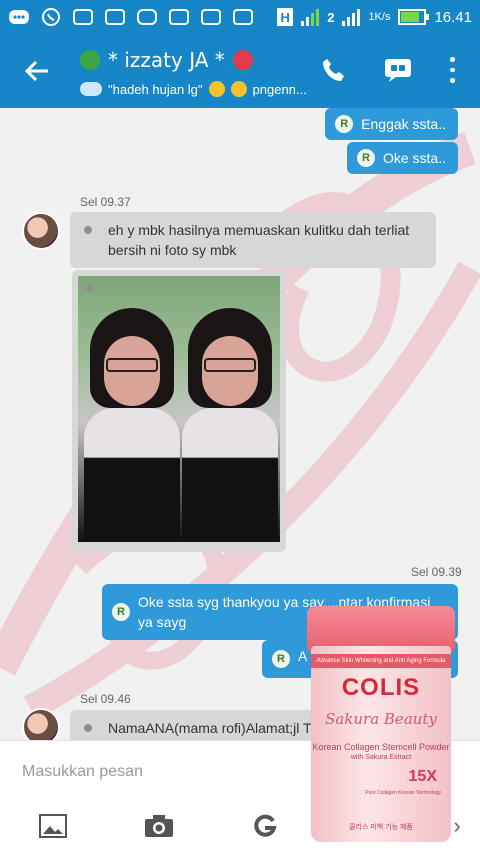 The width and height of the screenshot is (480, 854). Describe the element at coordinates (452, 70) in the screenshot. I see `overflow-menu-icon` at that location.